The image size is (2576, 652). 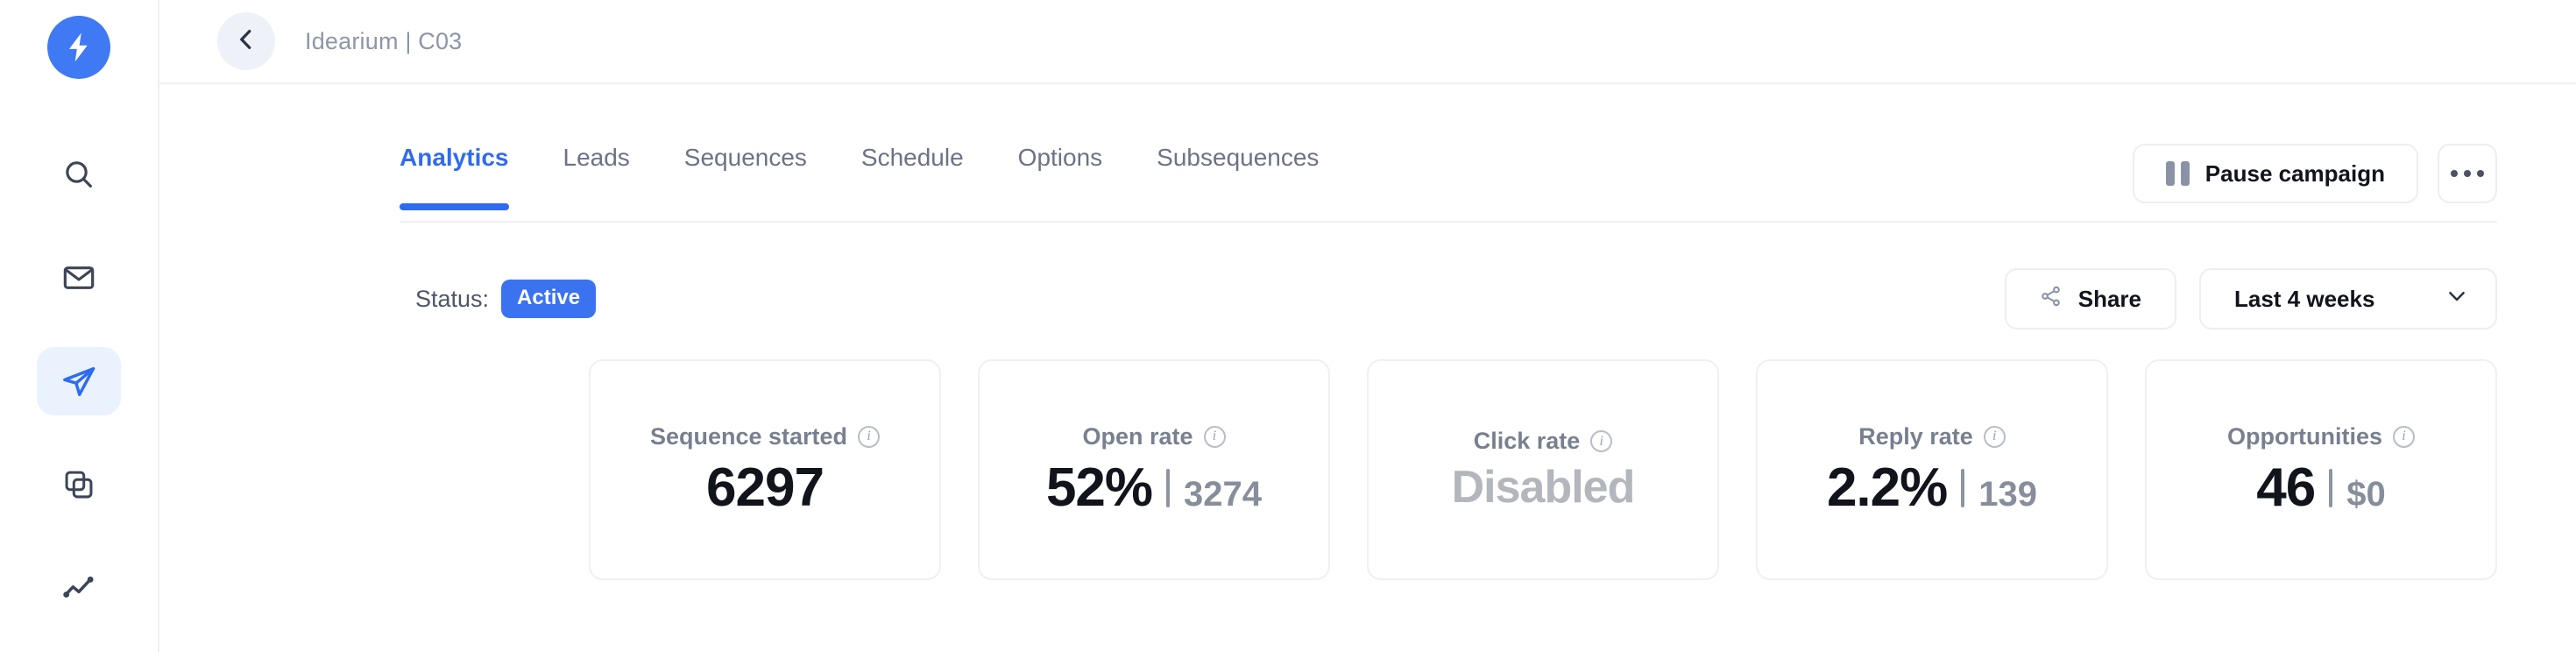 I want to click on tab-options: Options, so click(x=1060, y=177).